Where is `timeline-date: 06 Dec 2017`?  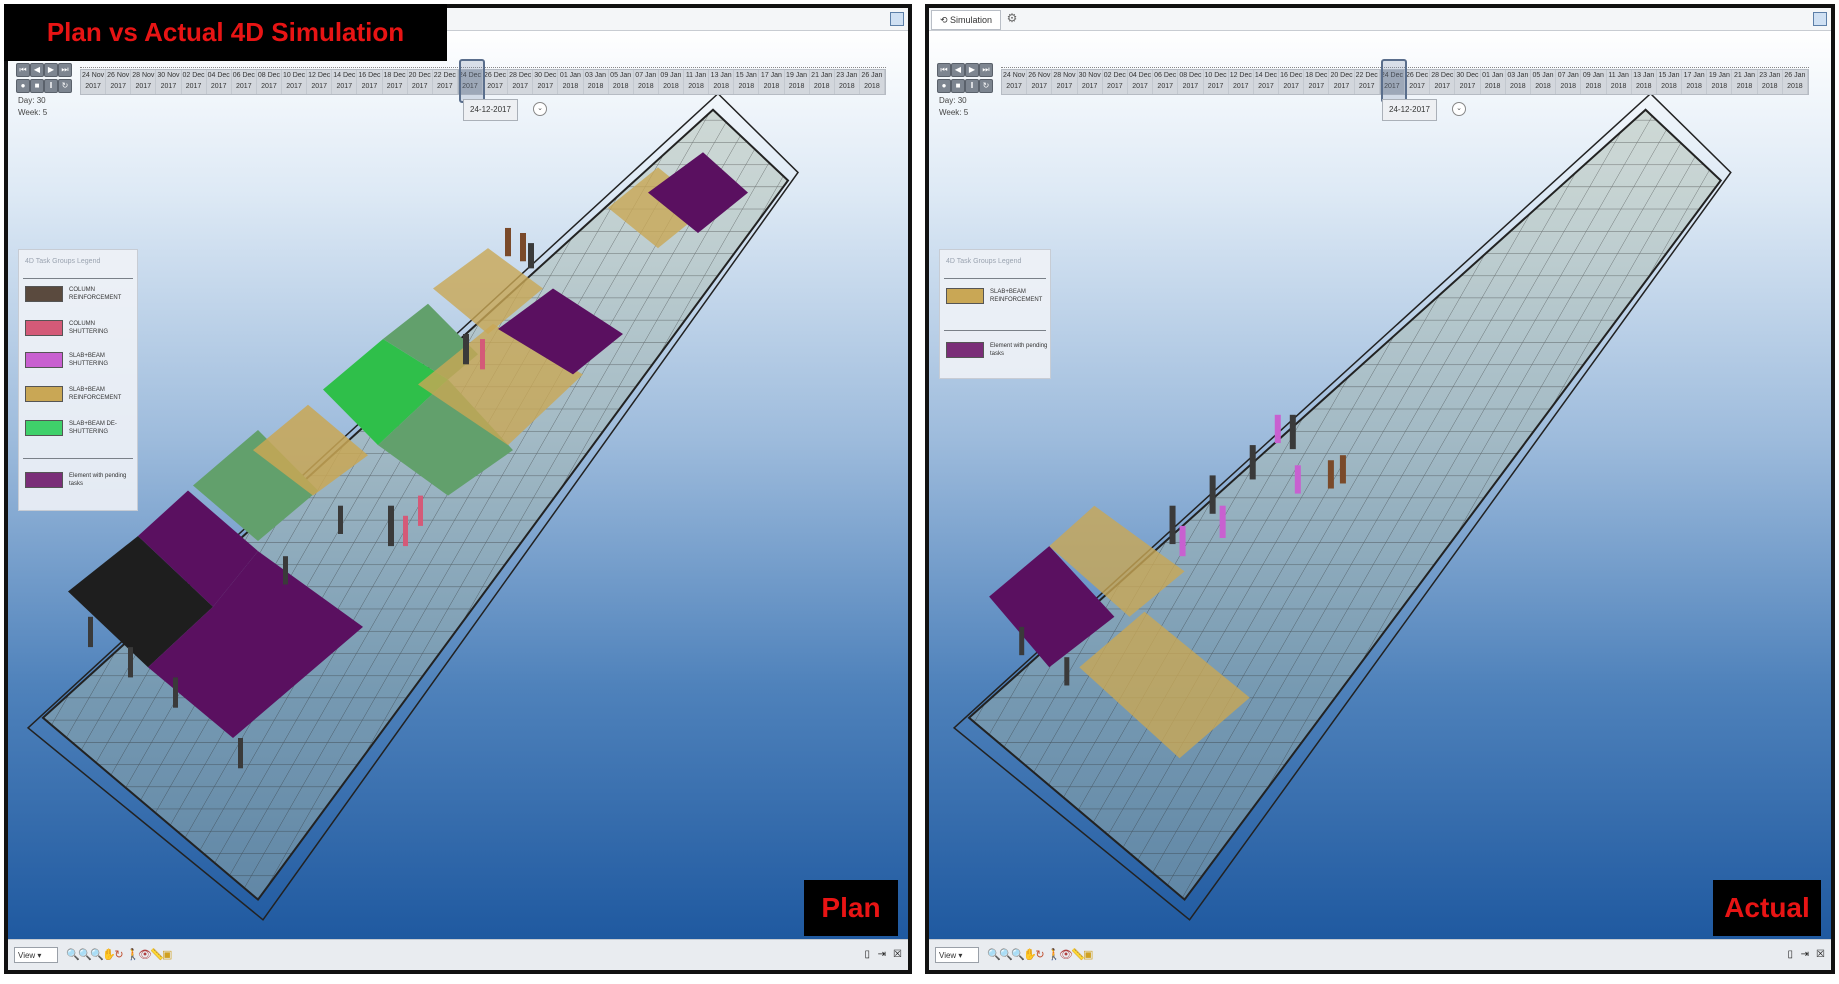
timeline-date: 06 Dec 2017 is located at coordinates (1166, 82).